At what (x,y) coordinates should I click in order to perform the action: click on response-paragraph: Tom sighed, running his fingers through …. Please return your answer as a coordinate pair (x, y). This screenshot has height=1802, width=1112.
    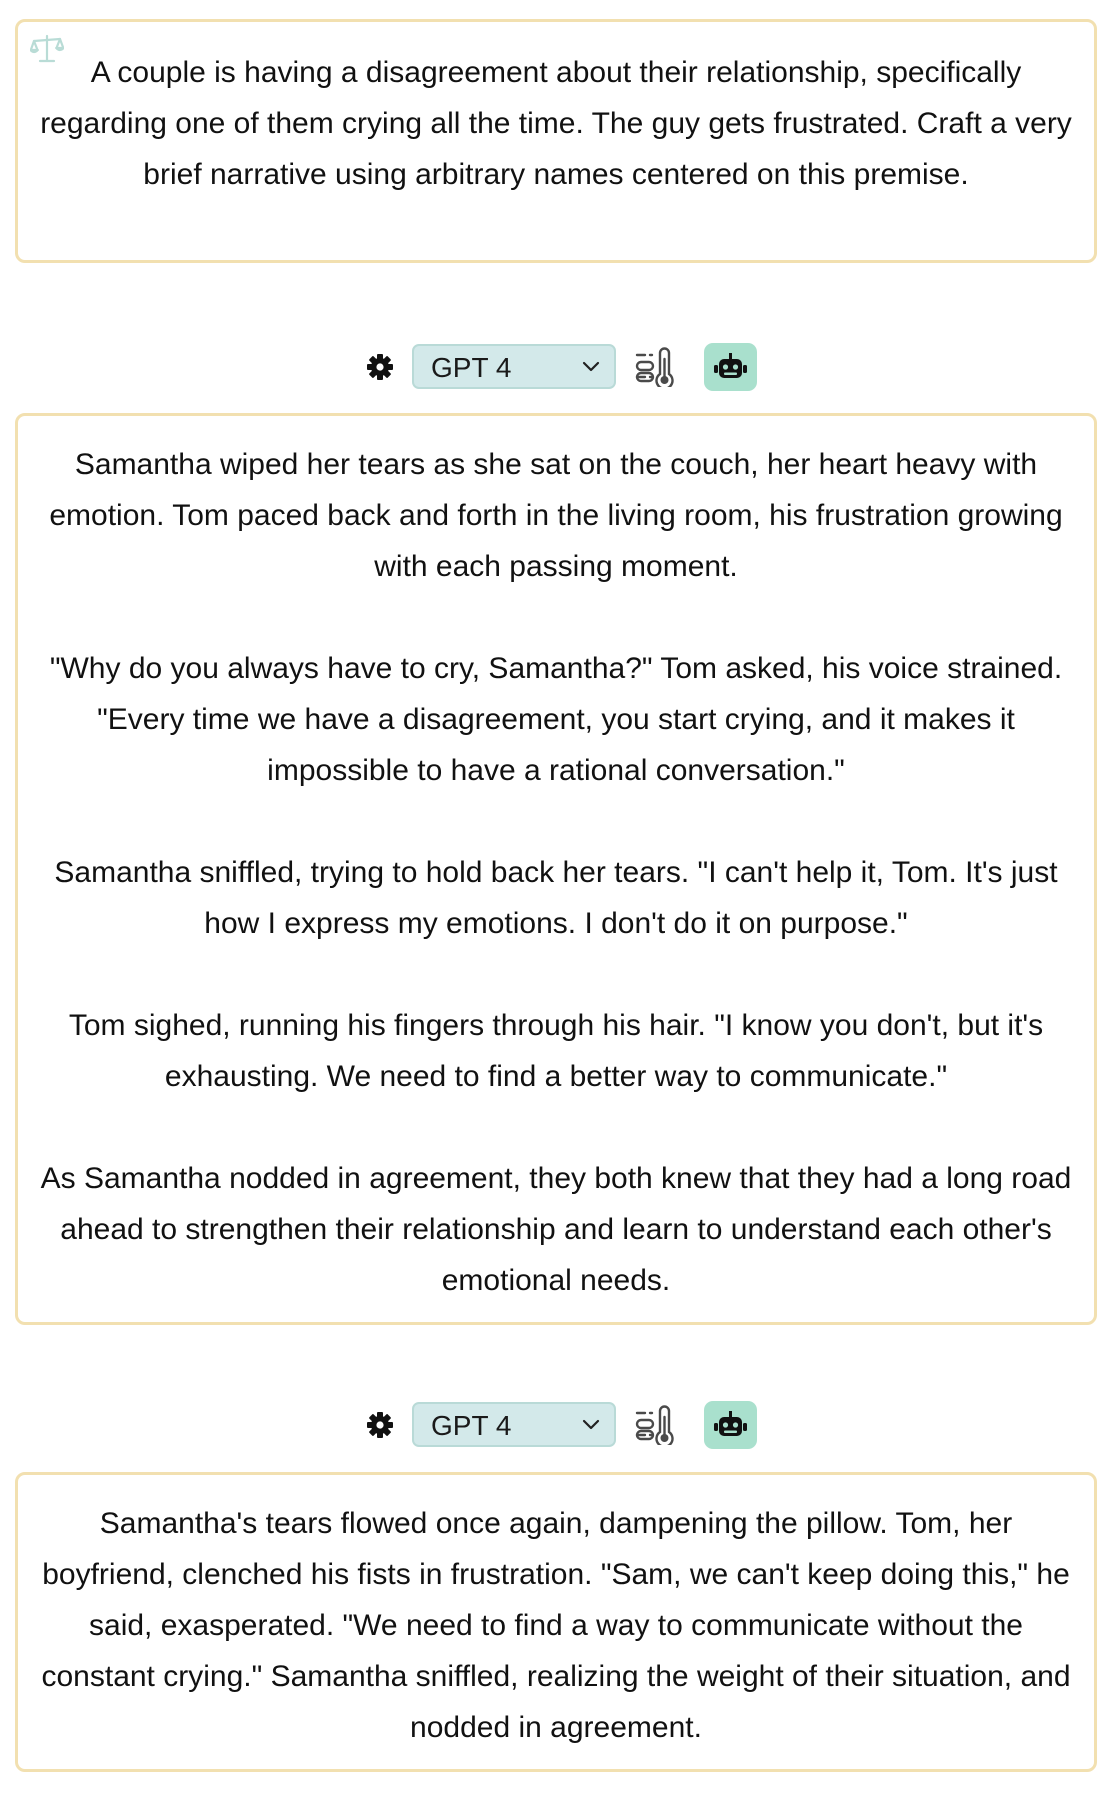
    Looking at the image, I should click on (556, 1051).